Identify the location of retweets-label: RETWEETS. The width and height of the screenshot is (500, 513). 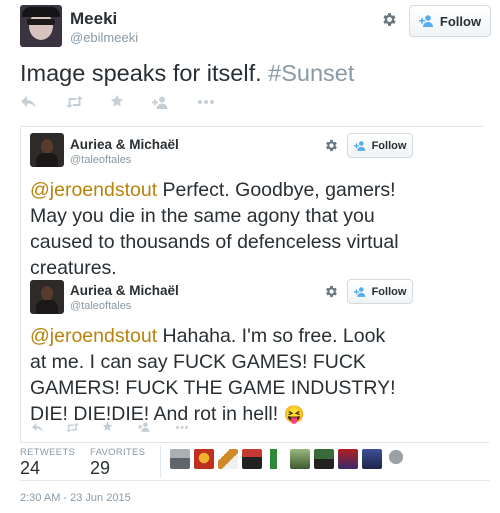
(47, 452).